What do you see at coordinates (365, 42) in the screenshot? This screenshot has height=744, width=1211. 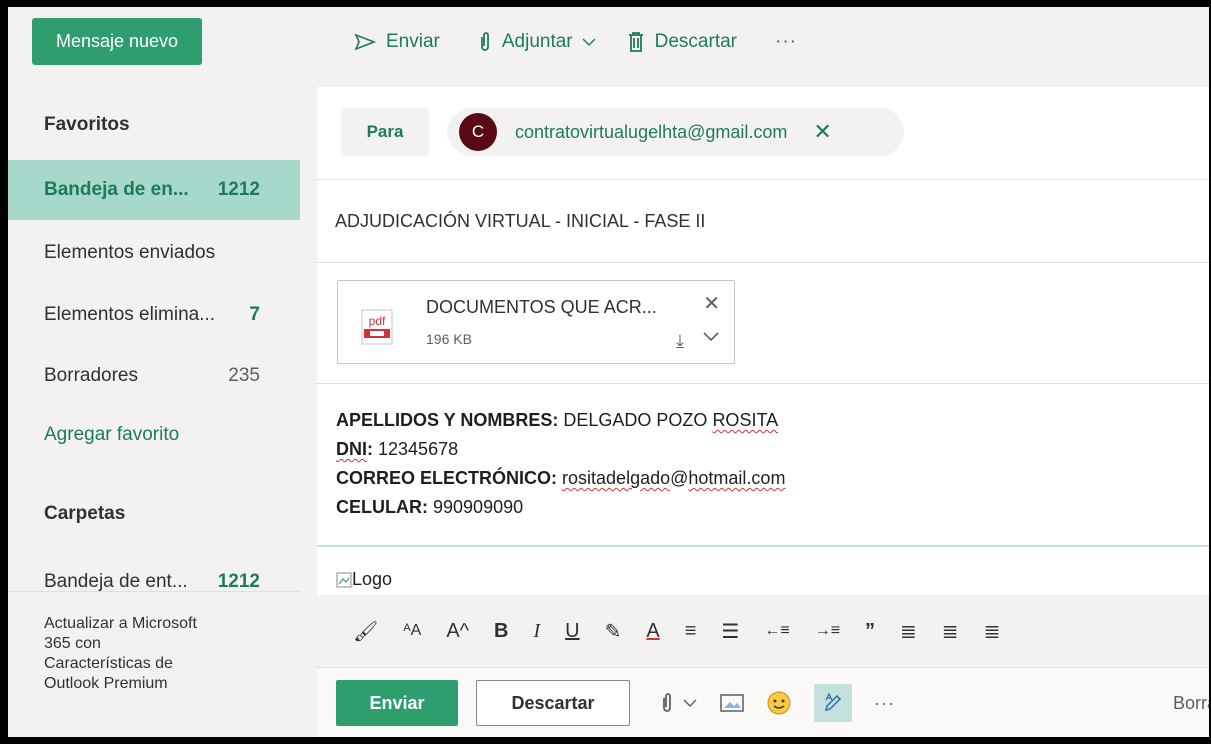 I see `send-icon` at bounding box center [365, 42].